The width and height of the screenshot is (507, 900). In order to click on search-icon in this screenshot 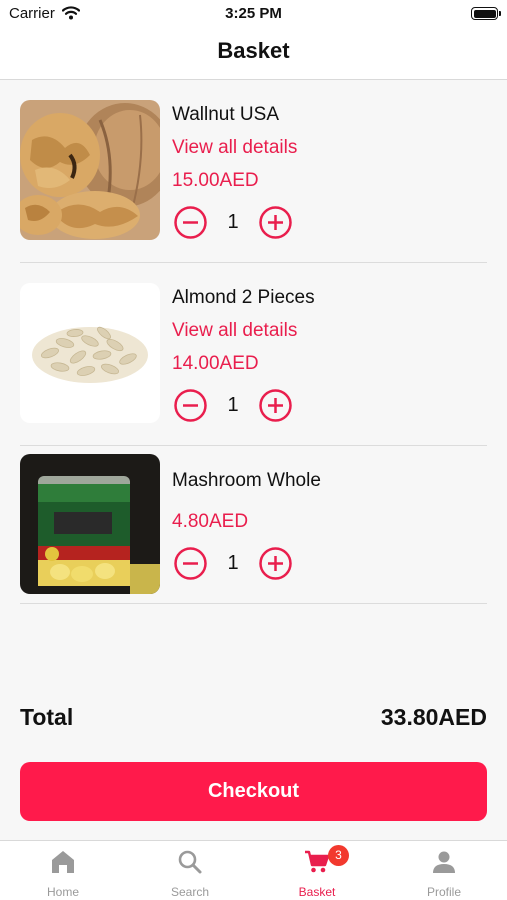, I will do `click(190, 862)`.